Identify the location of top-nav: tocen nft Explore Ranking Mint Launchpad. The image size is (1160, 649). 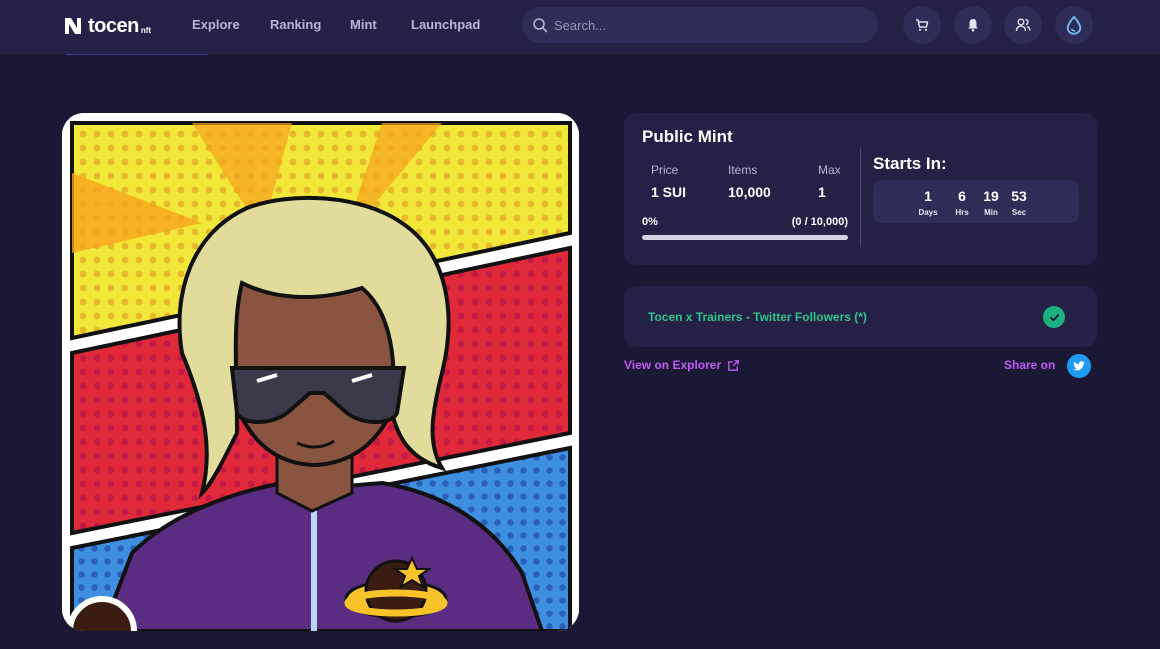
(580, 27).